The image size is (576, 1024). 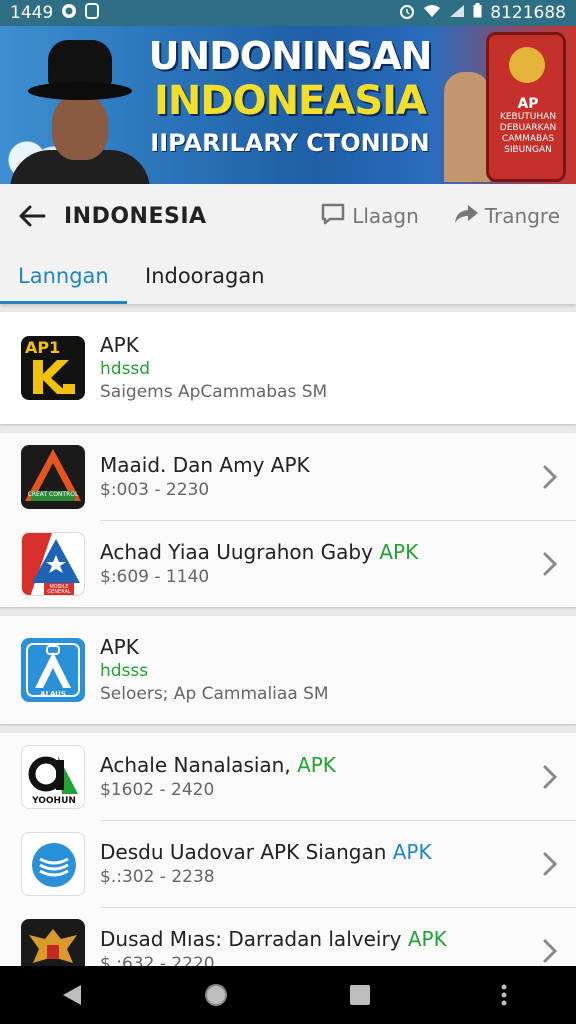 I want to click on banner-headline: UNDONINSAN INDONEASIA IIPARILARY CTONIDN, so click(x=290, y=97).